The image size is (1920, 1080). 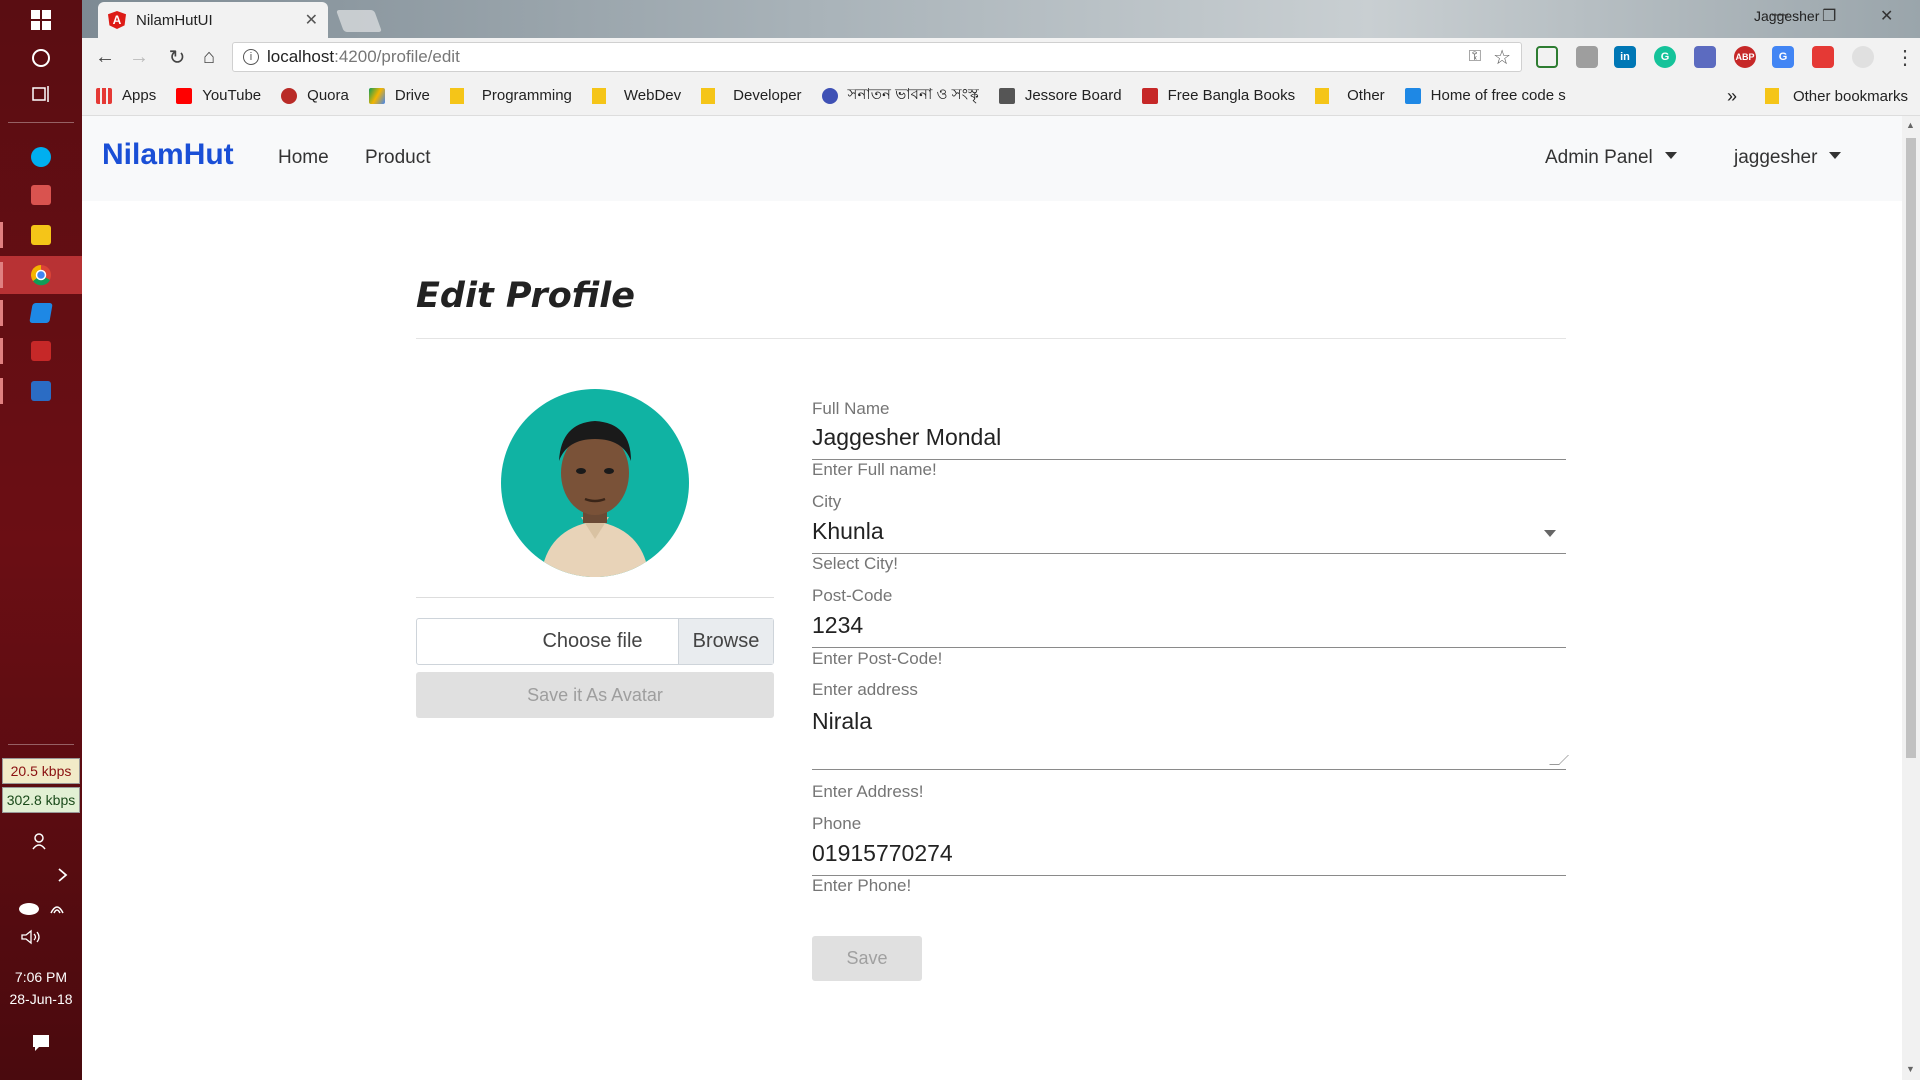 What do you see at coordinates (1829, 16) in the screenshot?
I see `restore-icon: ❐` at bounding box center [1829, 16].